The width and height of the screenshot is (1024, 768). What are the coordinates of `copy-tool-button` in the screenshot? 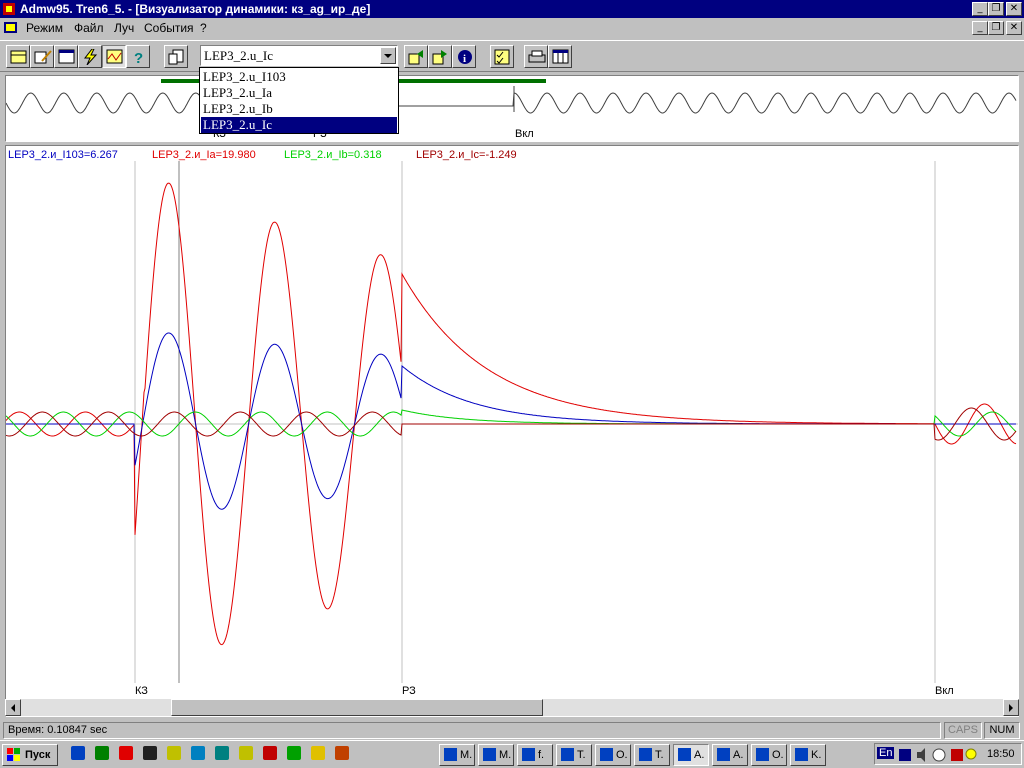 It's located at (176, 56).